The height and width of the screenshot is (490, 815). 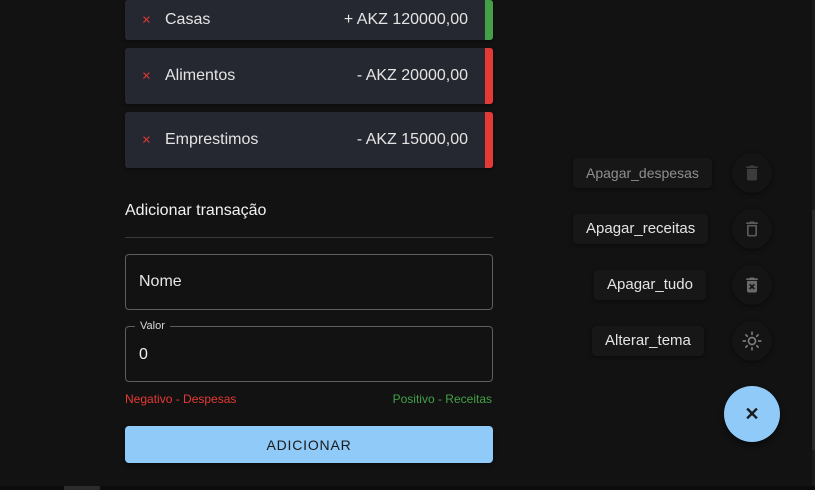 I want to click on section-divider, so click(x=309, y=237).